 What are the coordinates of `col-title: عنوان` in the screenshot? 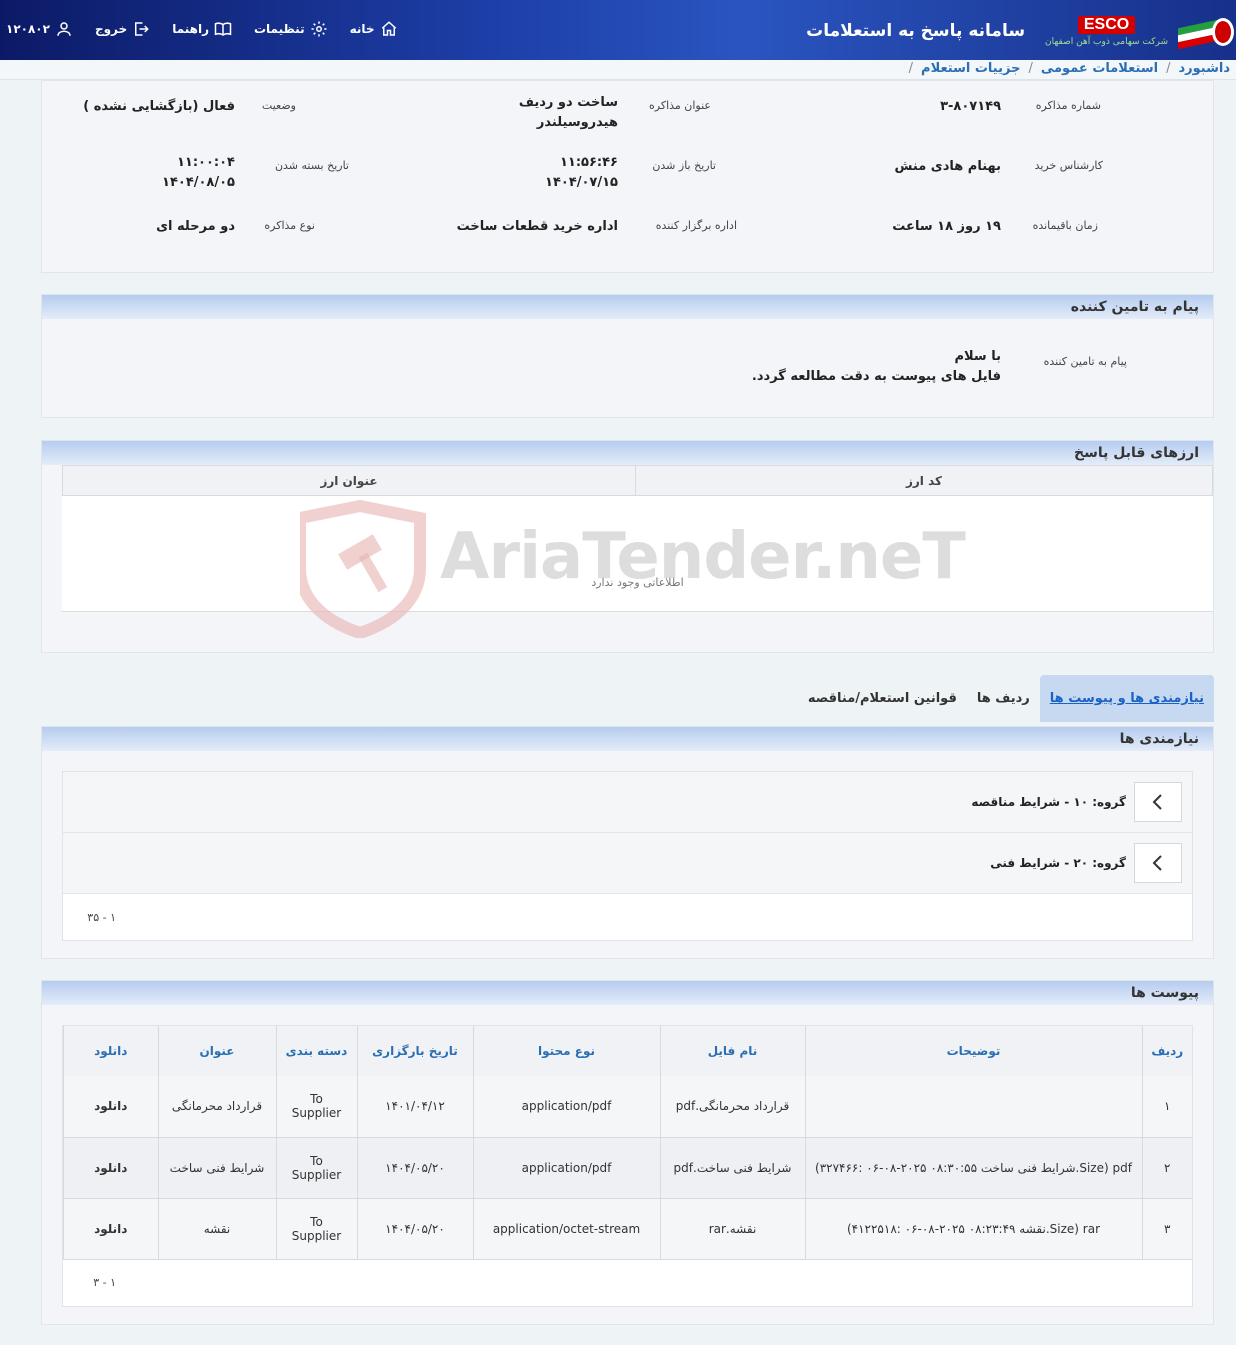 It's located at (216, 1051).